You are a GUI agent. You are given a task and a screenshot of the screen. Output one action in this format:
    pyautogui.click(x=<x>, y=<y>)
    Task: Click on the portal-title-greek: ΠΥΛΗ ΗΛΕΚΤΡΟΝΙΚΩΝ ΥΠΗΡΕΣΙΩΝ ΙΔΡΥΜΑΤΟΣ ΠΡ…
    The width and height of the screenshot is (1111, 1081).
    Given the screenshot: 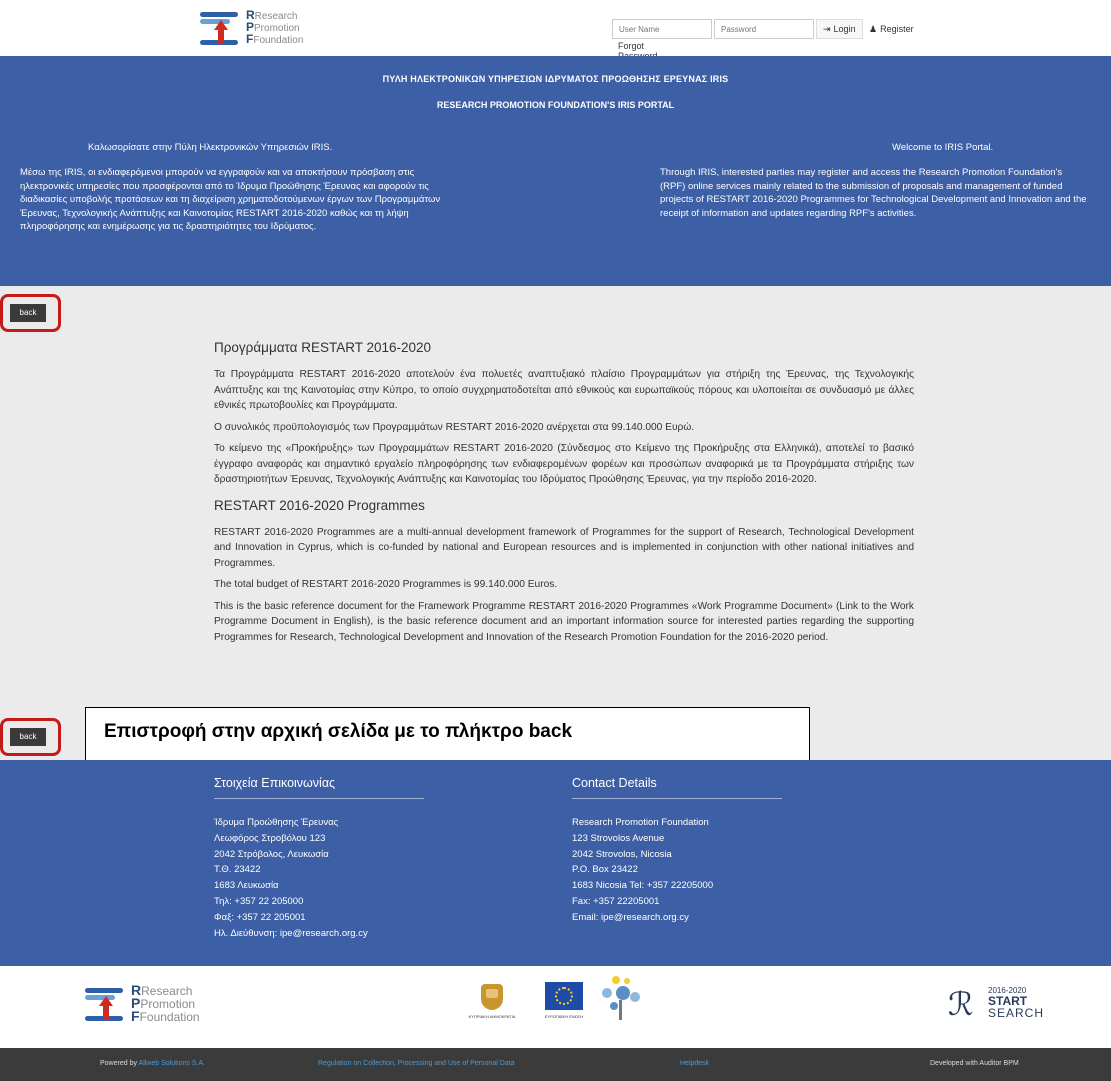 What is the action you would take?
    pyautogui.click(x=555, y=79)
    